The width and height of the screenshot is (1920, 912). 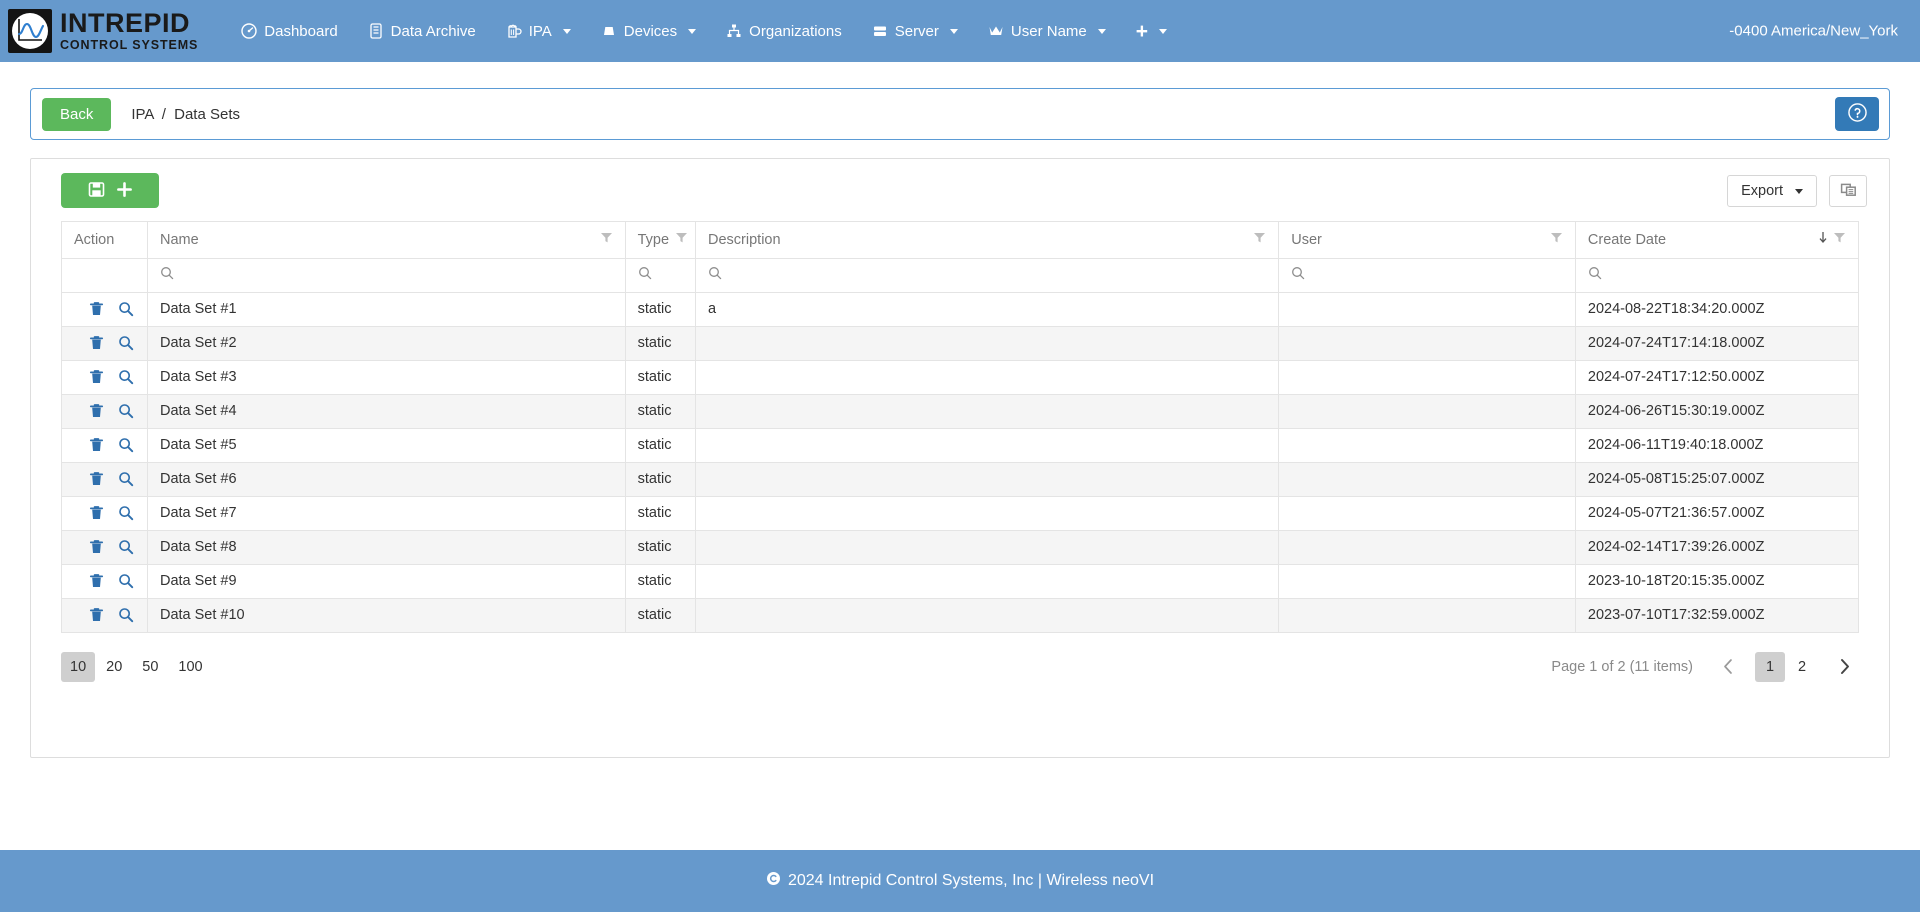 I want to click on help-button, so click(x=1857, y=114).